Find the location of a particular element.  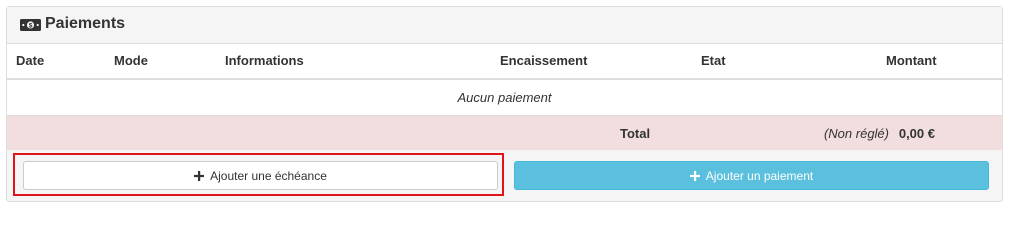

add-schedule-button: Ajouter une échéance is located at coordinates (260, 175).